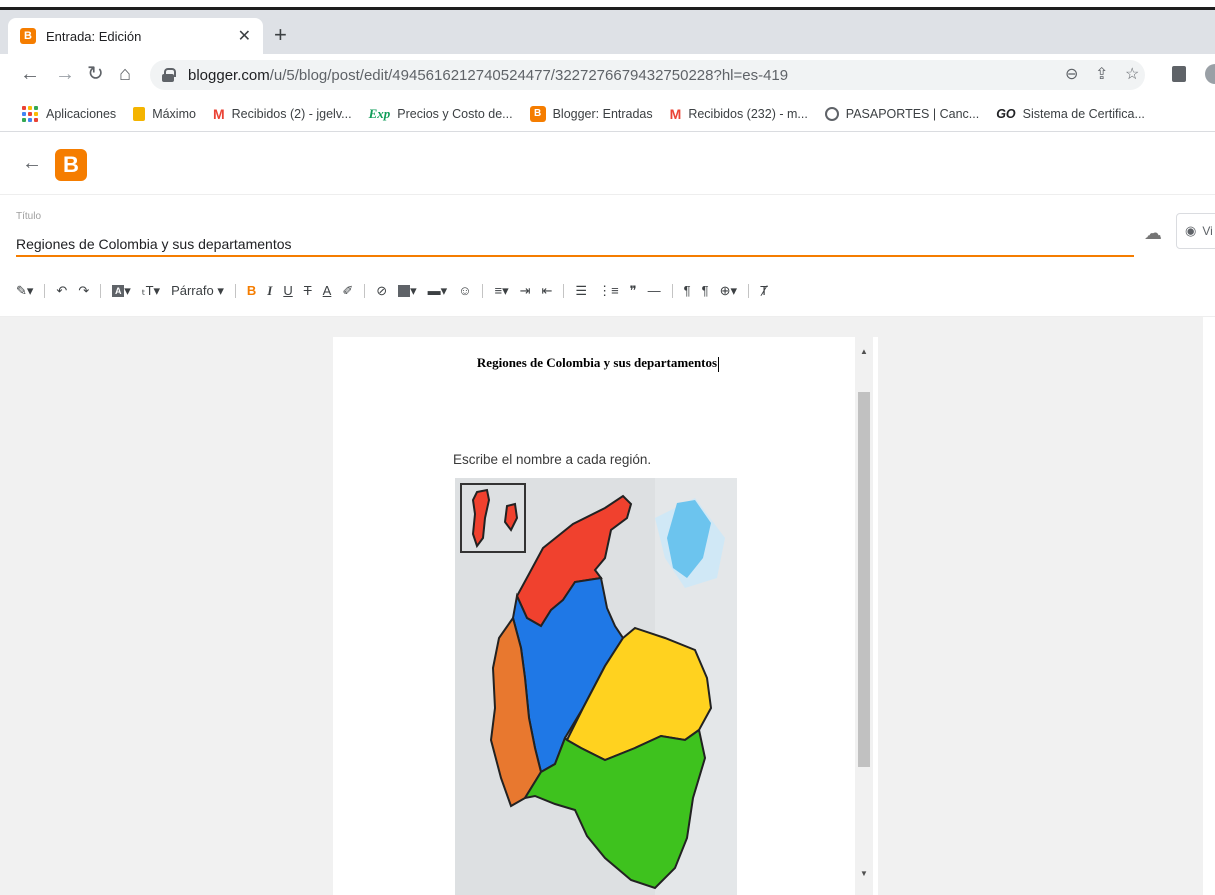 The image size is (1215, 895). Describe the element at coordinates (687, 290) in the screenshot. I see `ltr-icon: ¶` at that location.